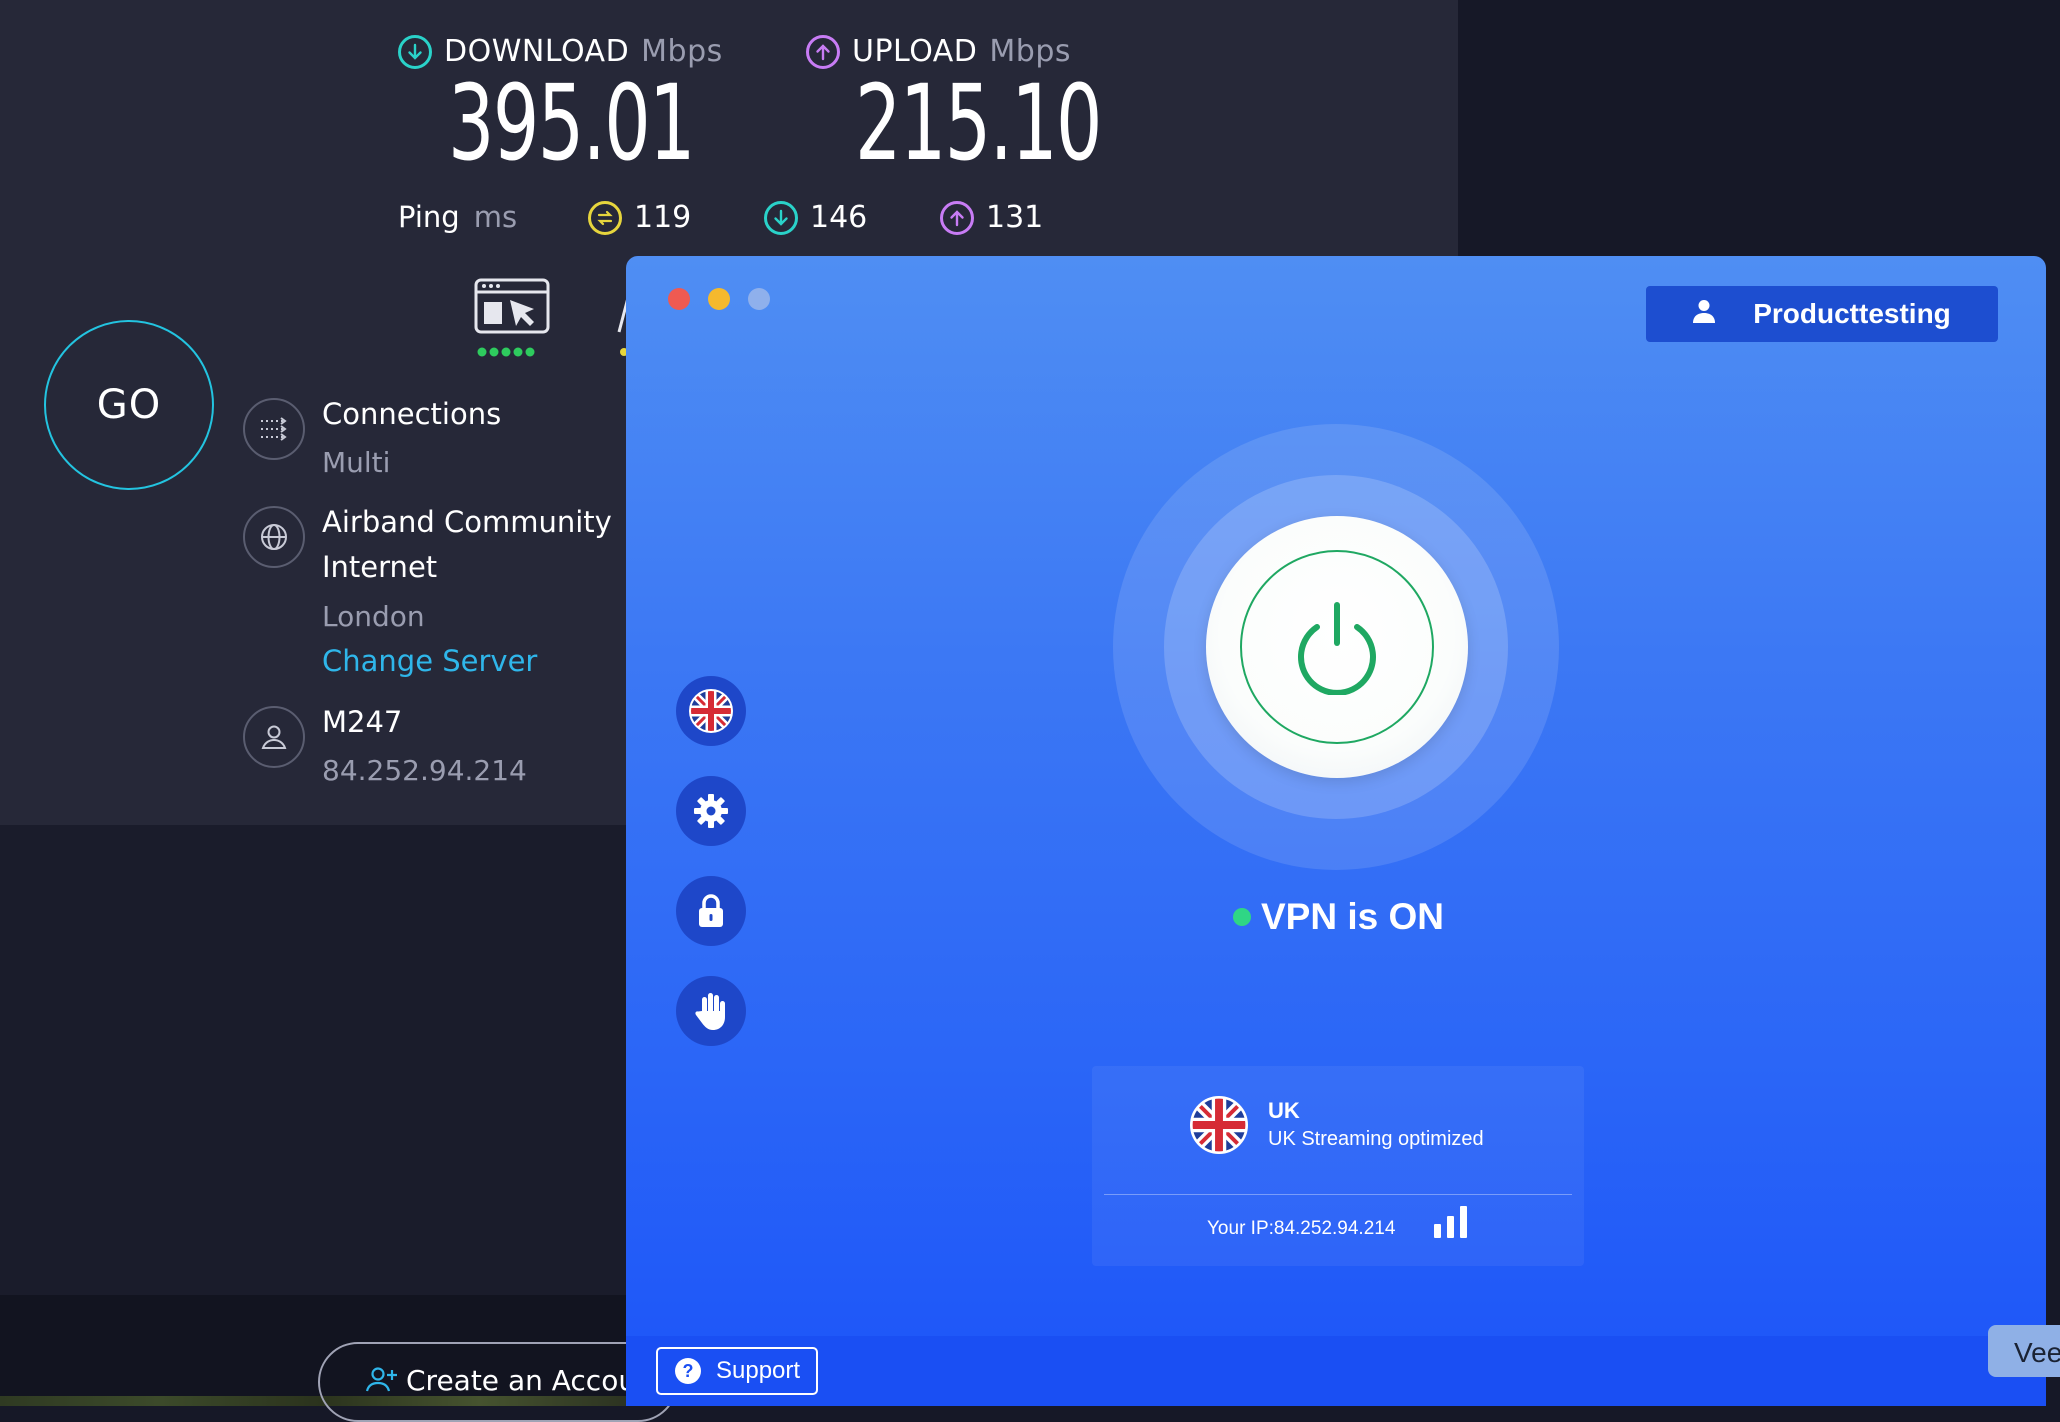 This screenshot has height=1422, width=2060. I want to click on browser-cursor-icon, so click(514, 320).